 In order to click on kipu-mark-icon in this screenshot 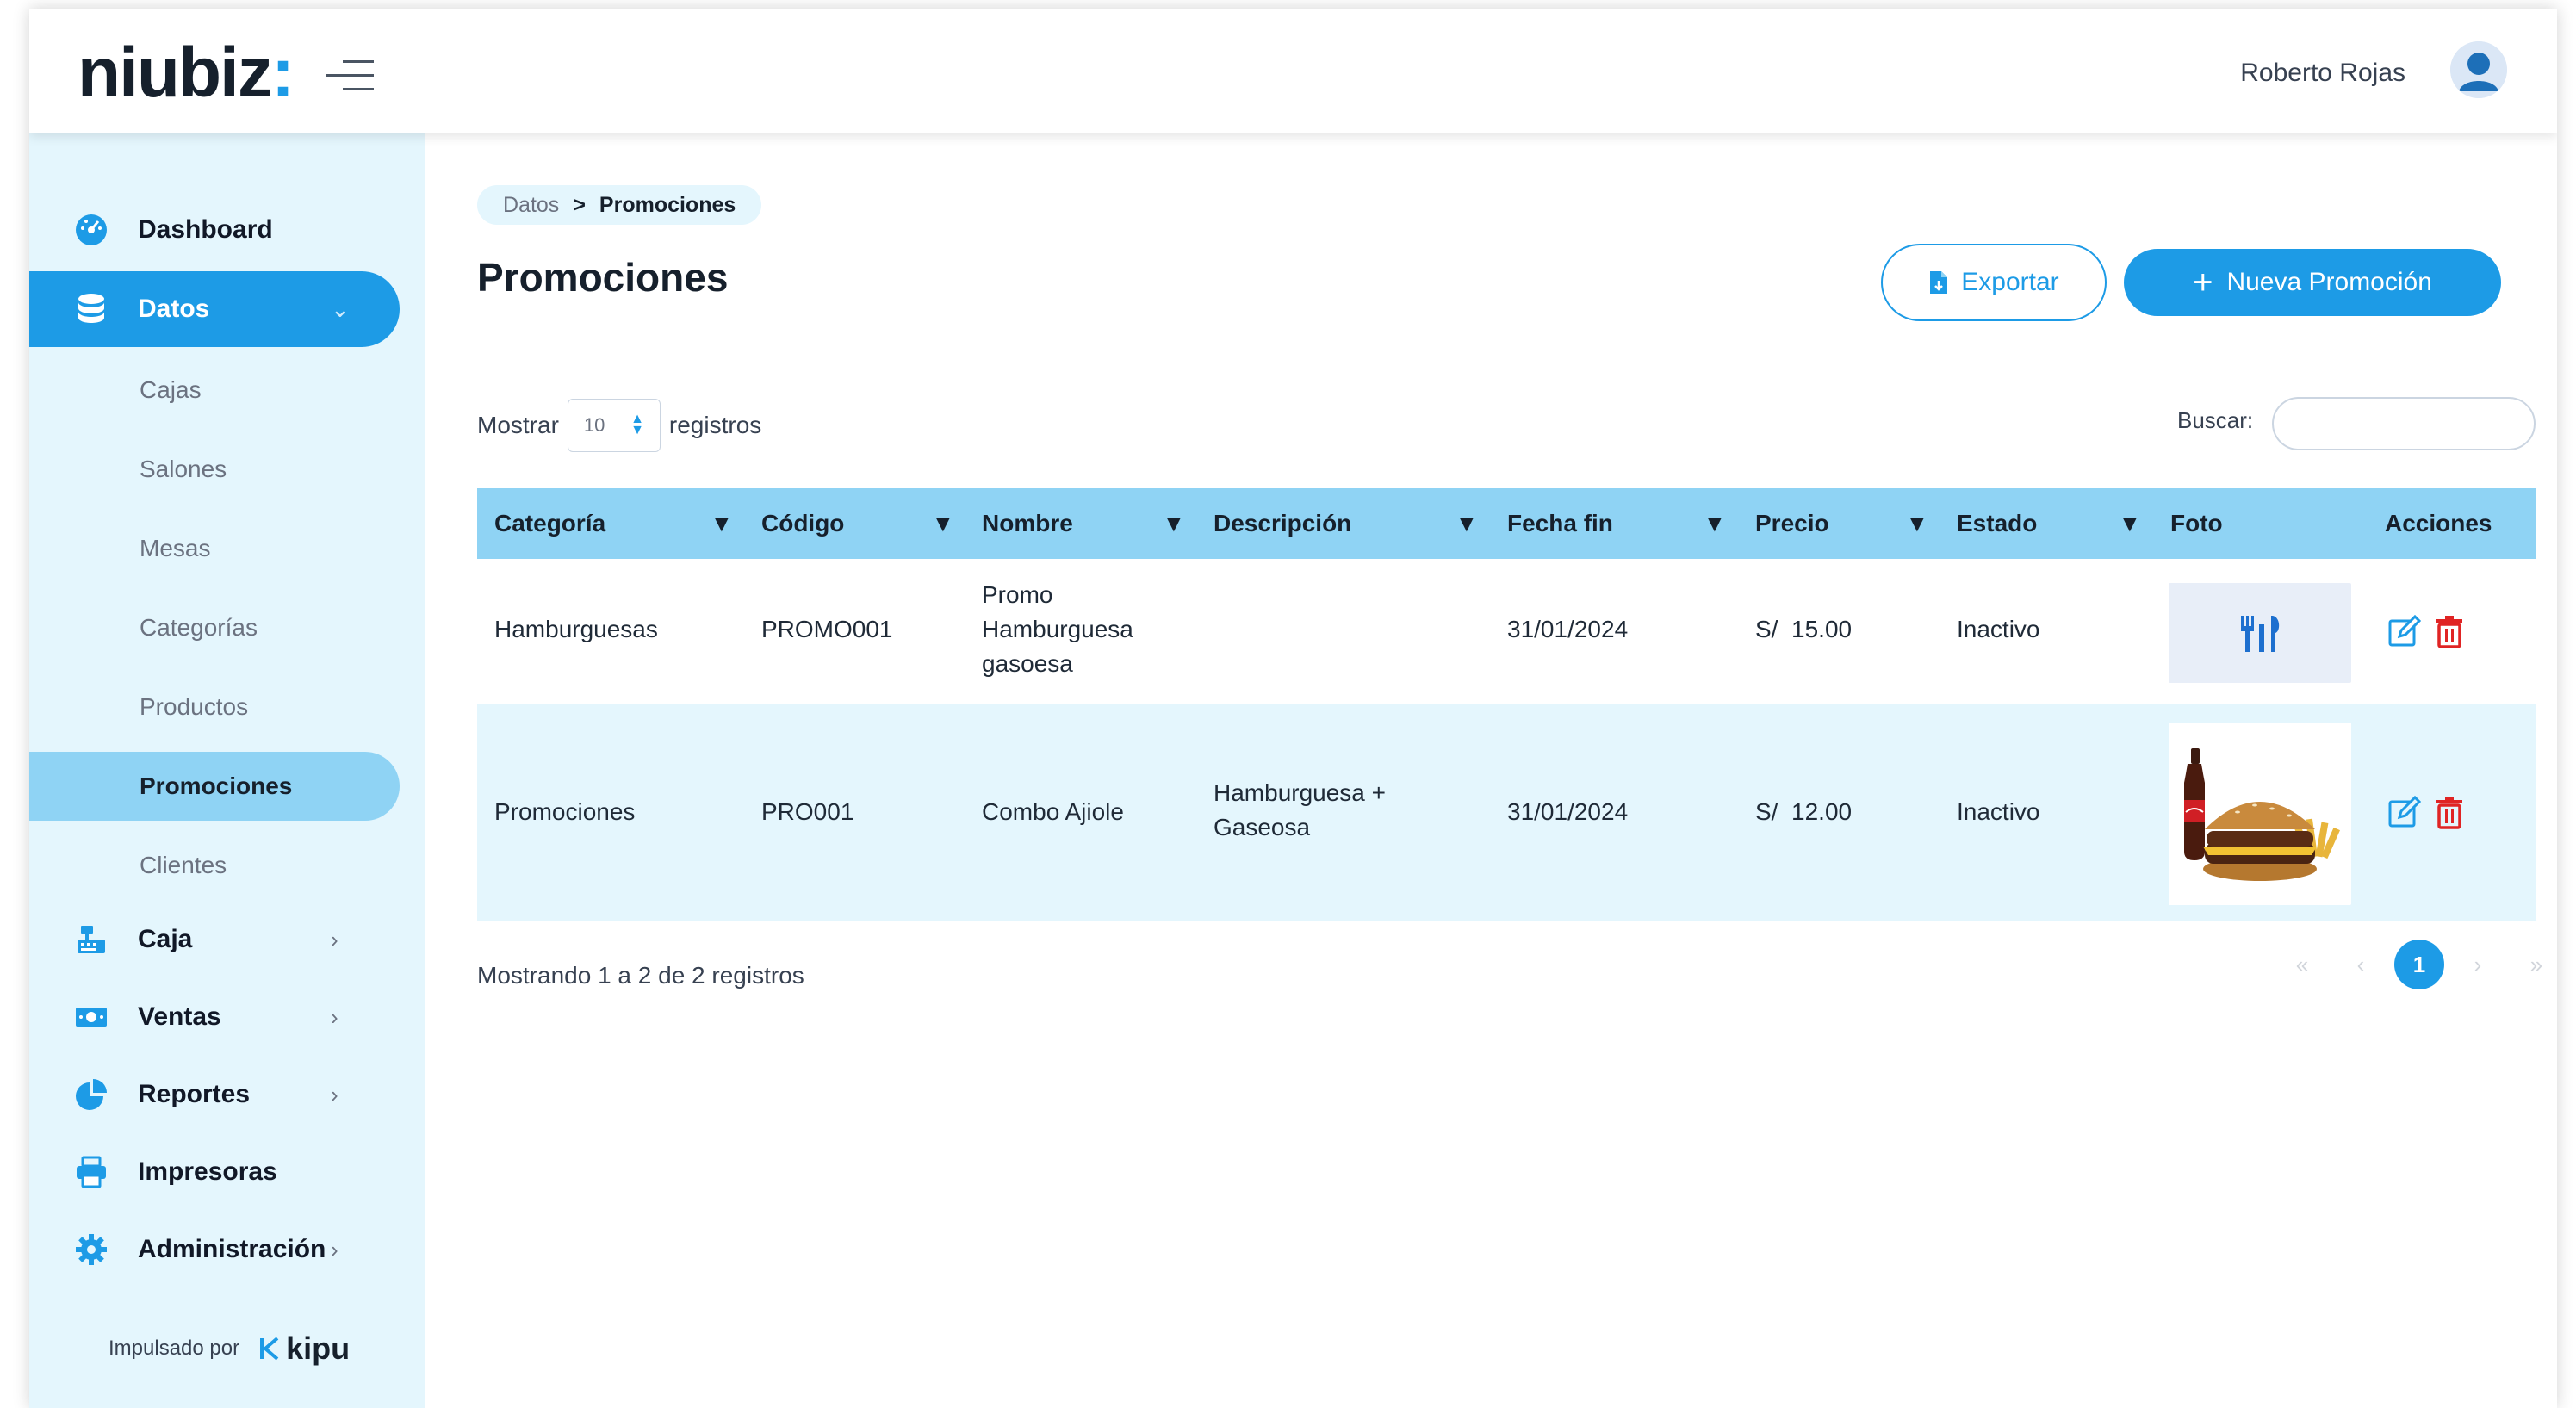, I will do `click(269, 1349)`.